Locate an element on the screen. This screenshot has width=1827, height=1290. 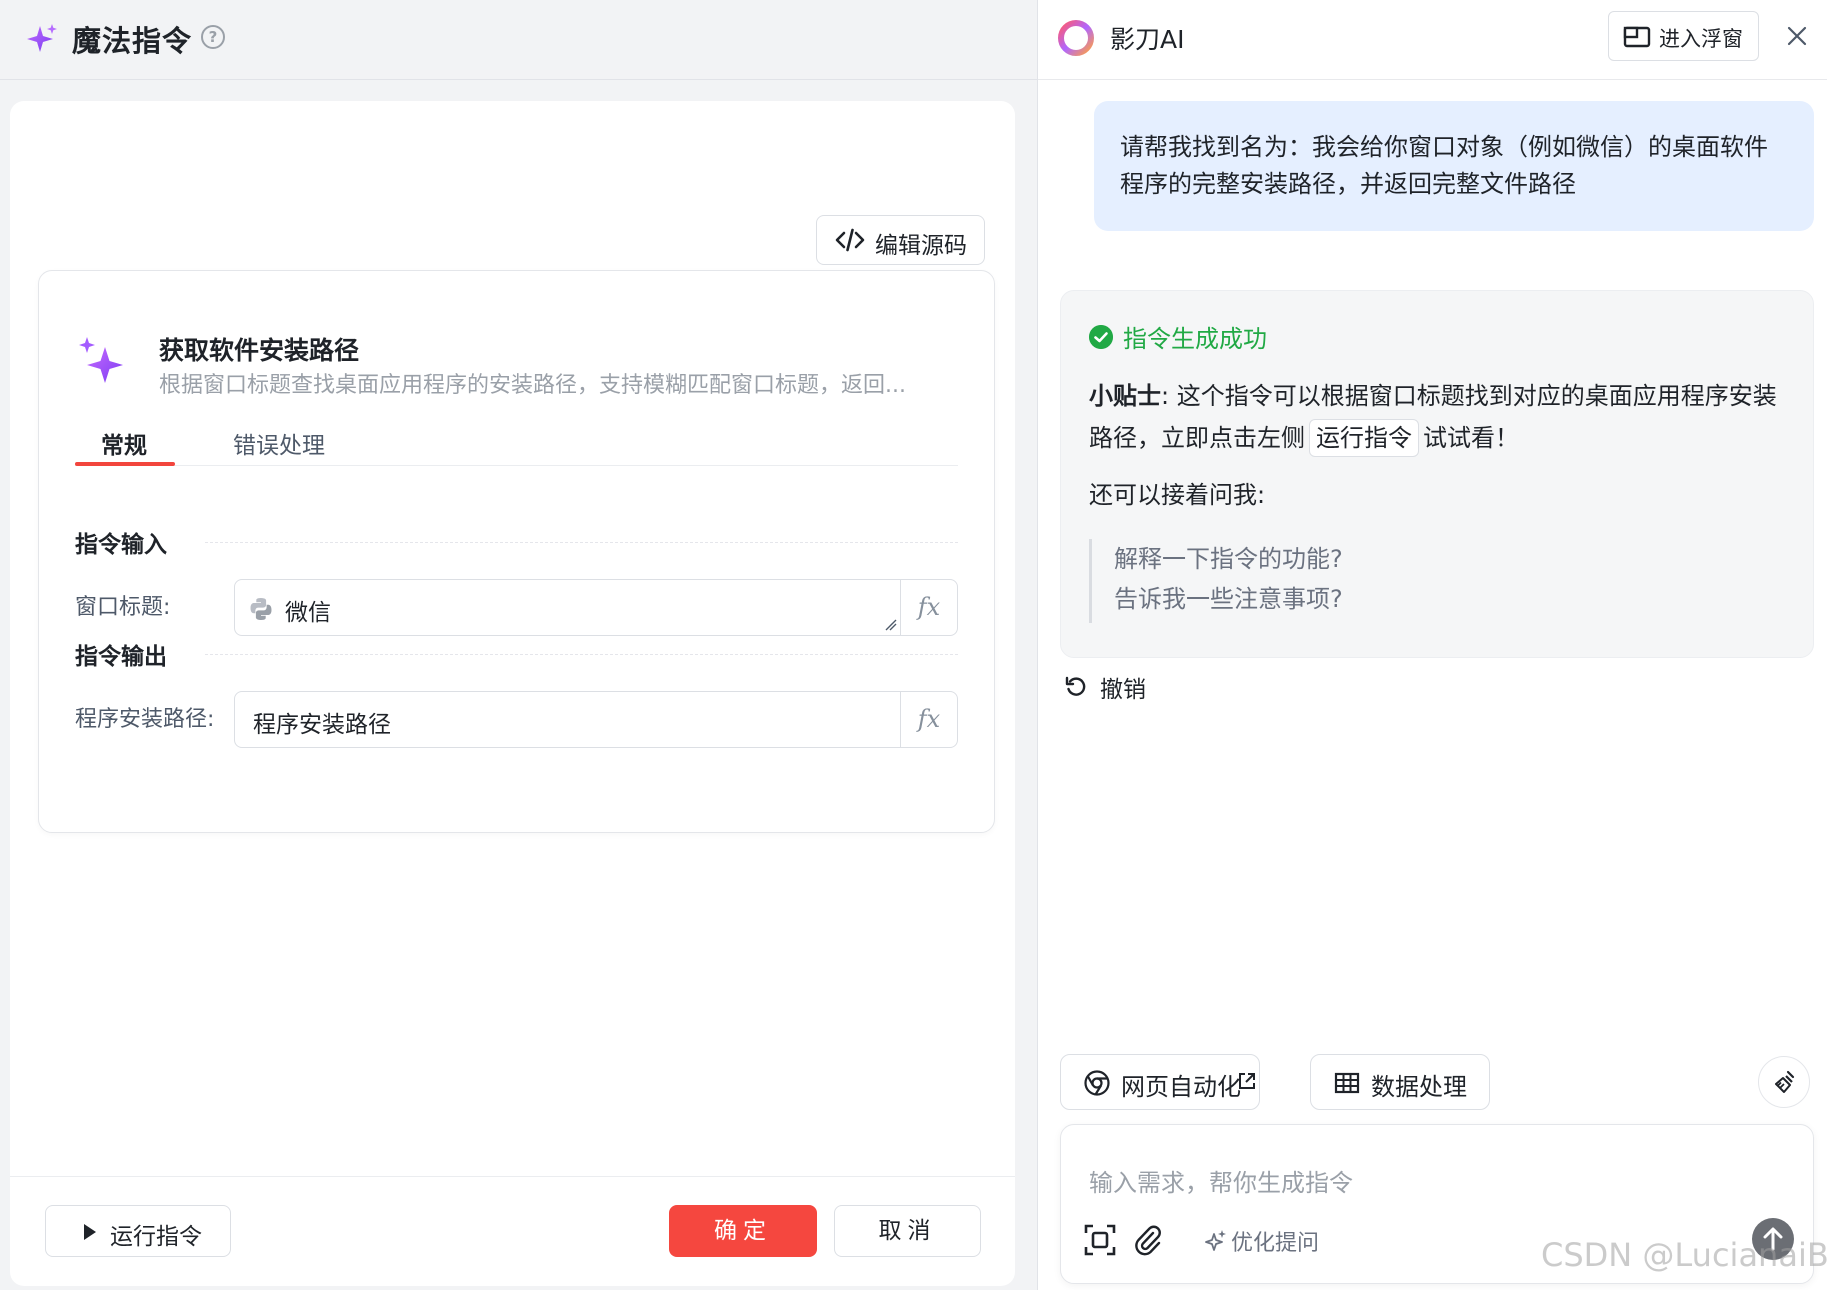
edit-source-label: 编辑源码 is located at coordinates (921, 246).